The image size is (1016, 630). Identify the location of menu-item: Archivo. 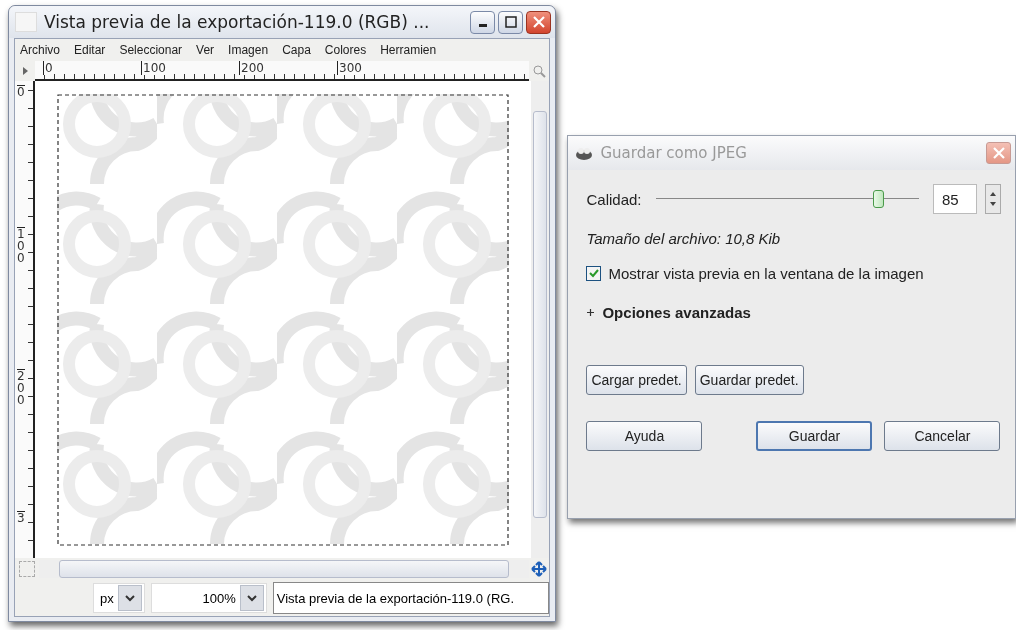
(40, 50).